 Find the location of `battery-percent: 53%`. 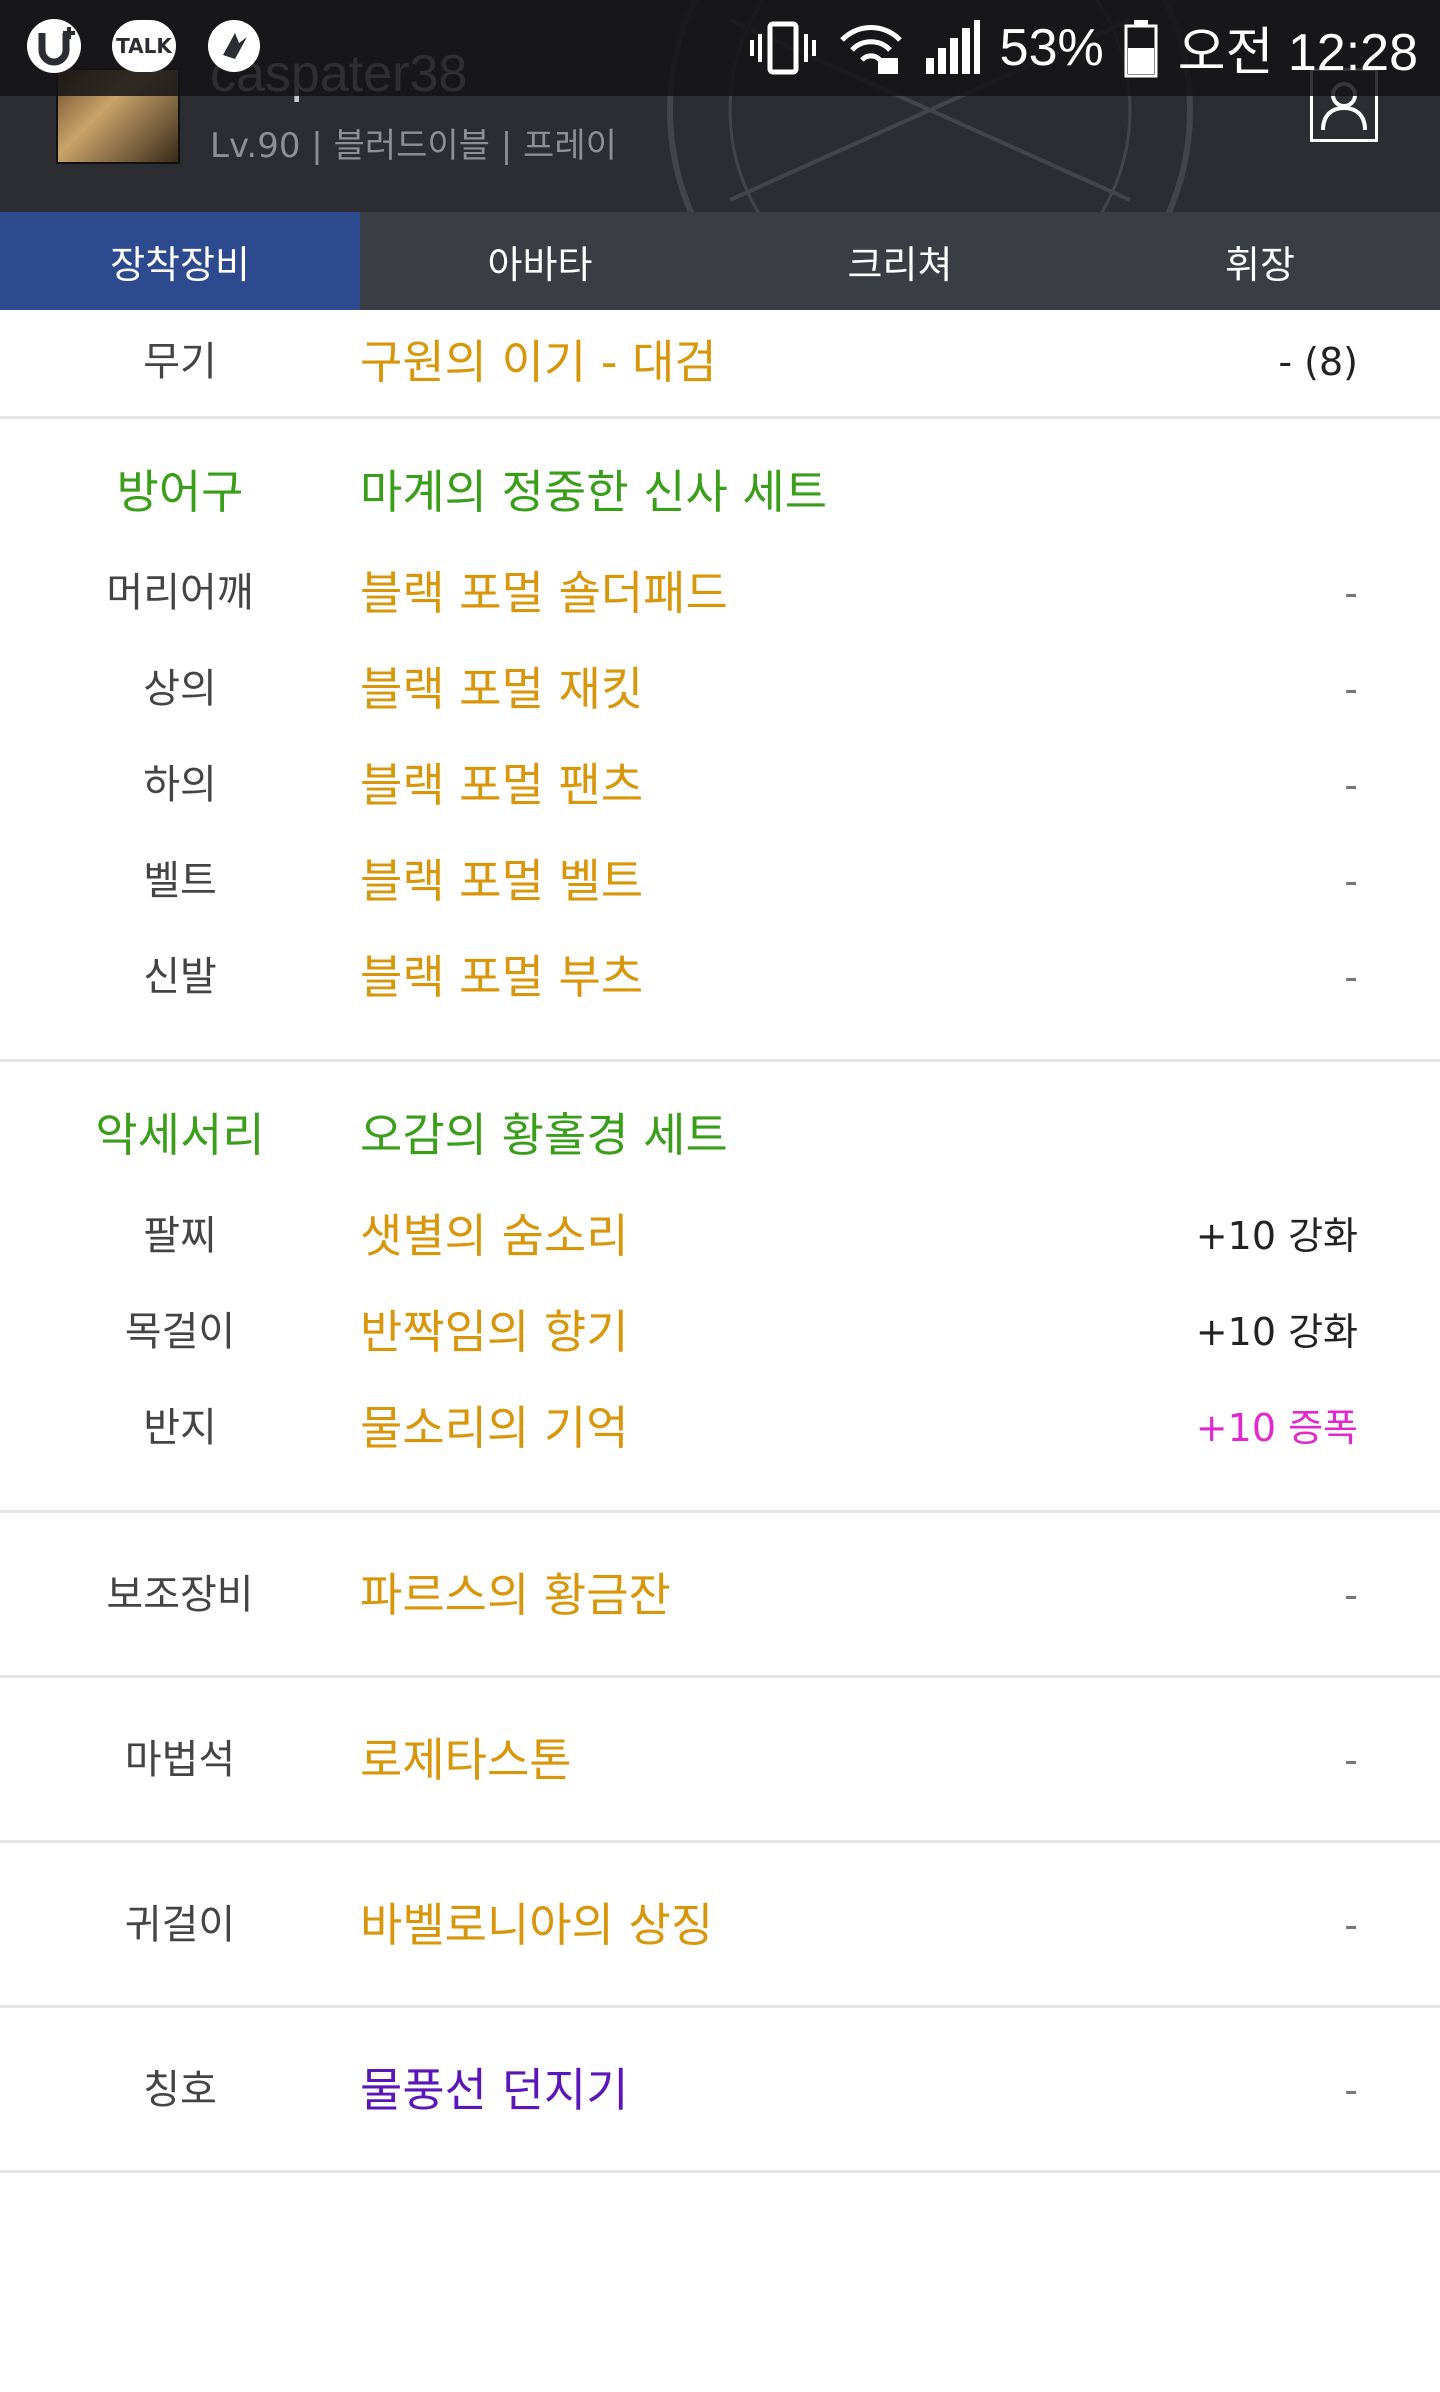

battery-percent: 53% is located at coordinates (1051, 47).